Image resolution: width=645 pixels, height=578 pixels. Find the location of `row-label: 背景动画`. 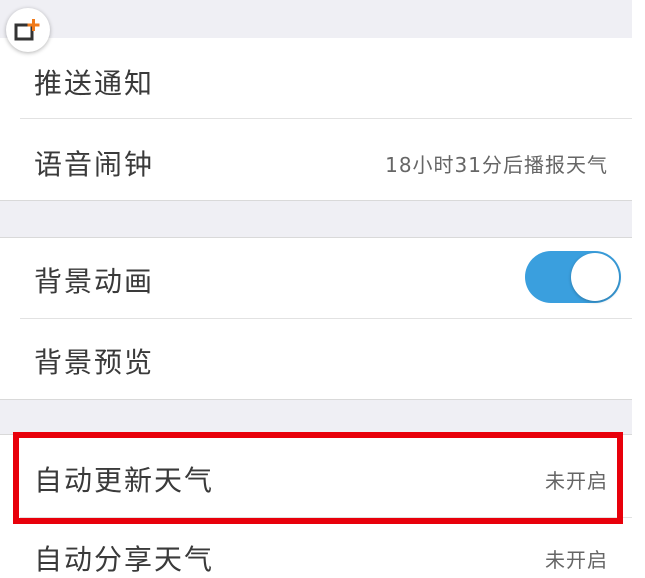

row-label: 背景动画 is located at coordinates (94, 281).